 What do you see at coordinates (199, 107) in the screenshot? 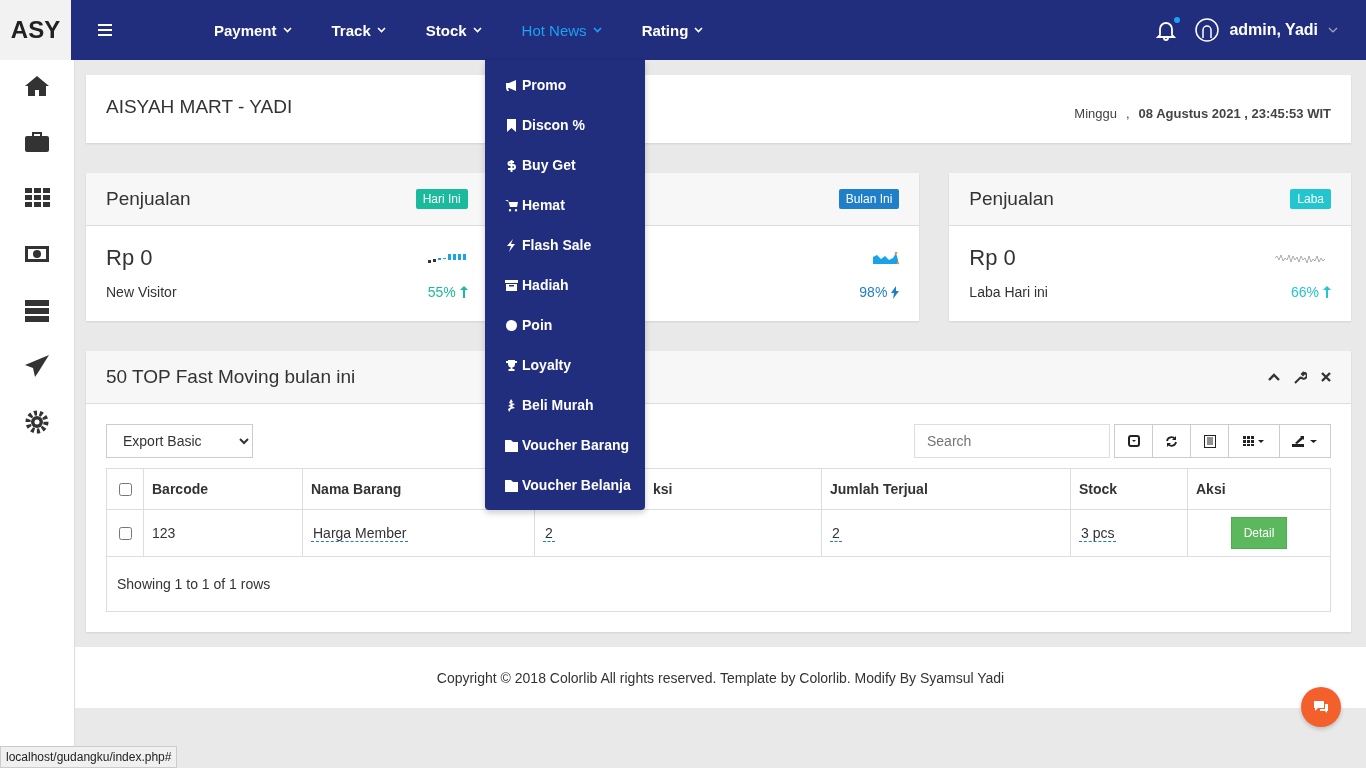
I see `store-title: AISYAH MART - YADI` at bounding box center [199, 107].